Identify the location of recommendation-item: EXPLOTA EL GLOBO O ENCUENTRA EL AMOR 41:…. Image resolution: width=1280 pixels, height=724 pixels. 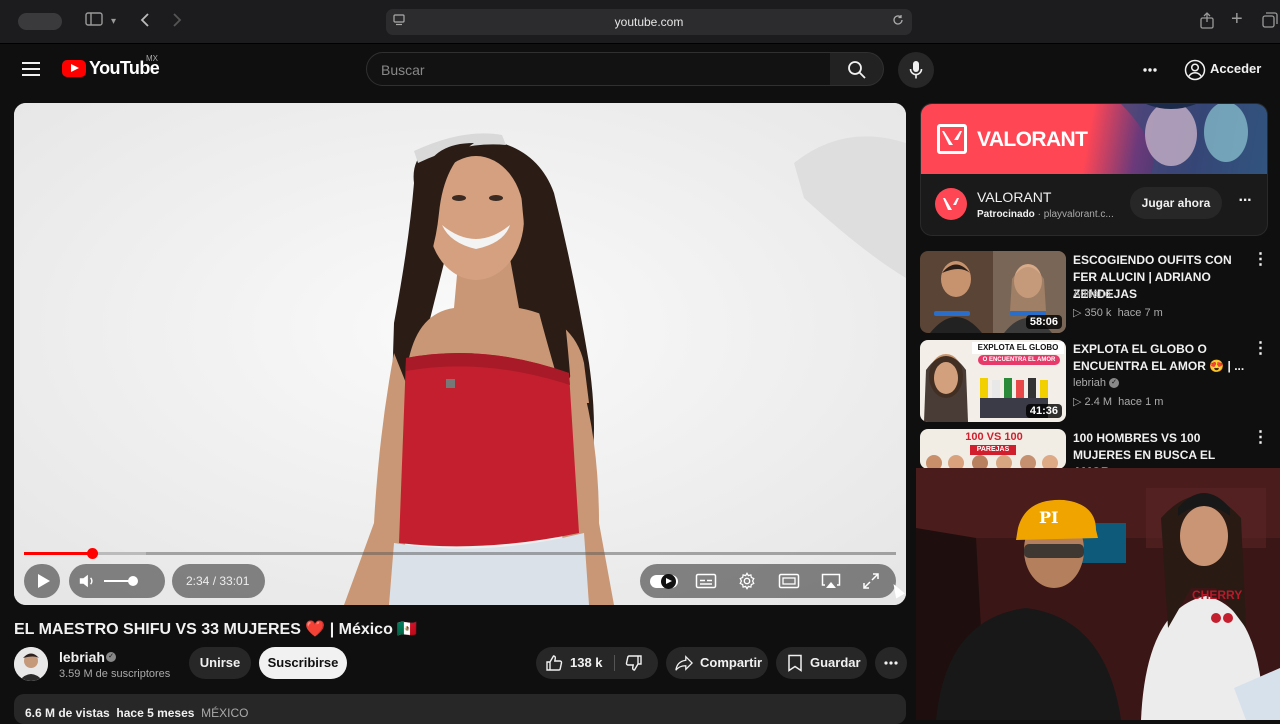
(1095, 381).